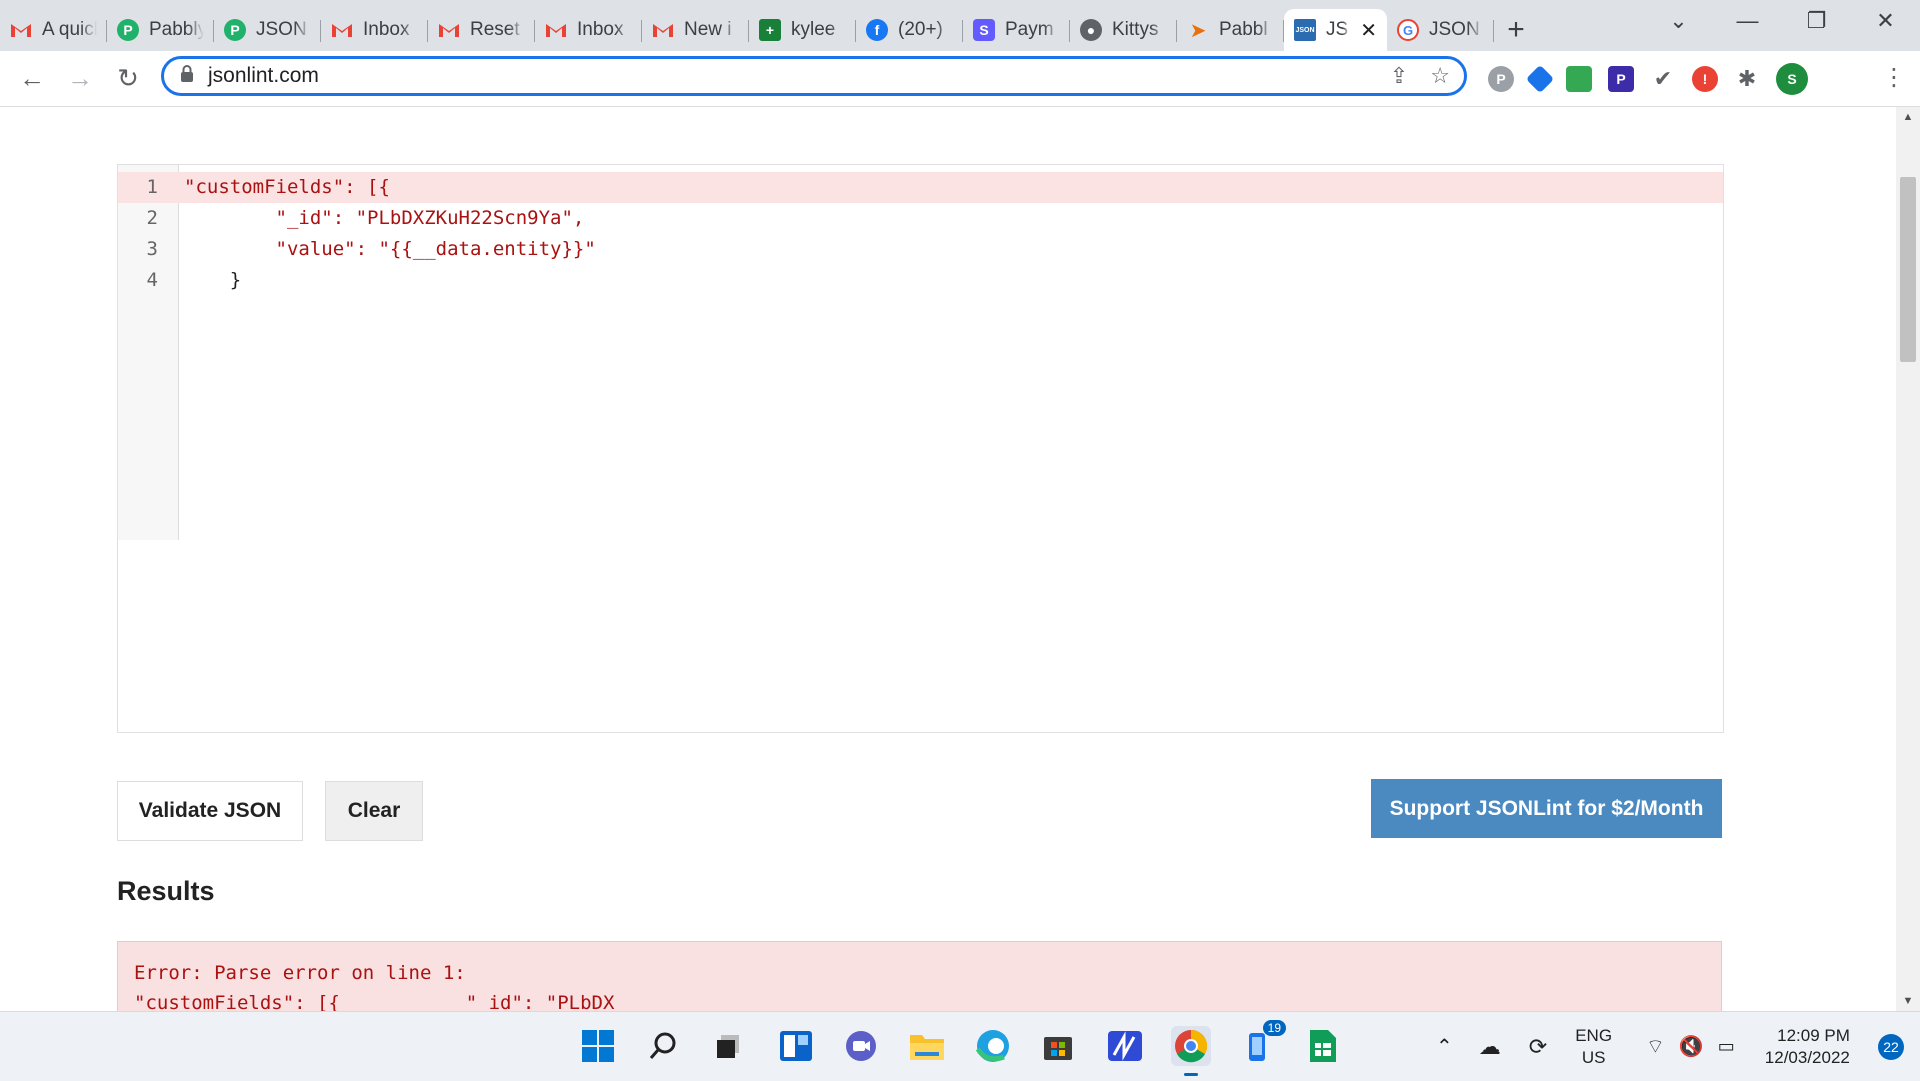 The width and height of the screenshot is (1920, 1081). What do you see at coordinates (166, 891) in the screenshot?
I see `results-heading: Results` at bounding box center [166, 891].